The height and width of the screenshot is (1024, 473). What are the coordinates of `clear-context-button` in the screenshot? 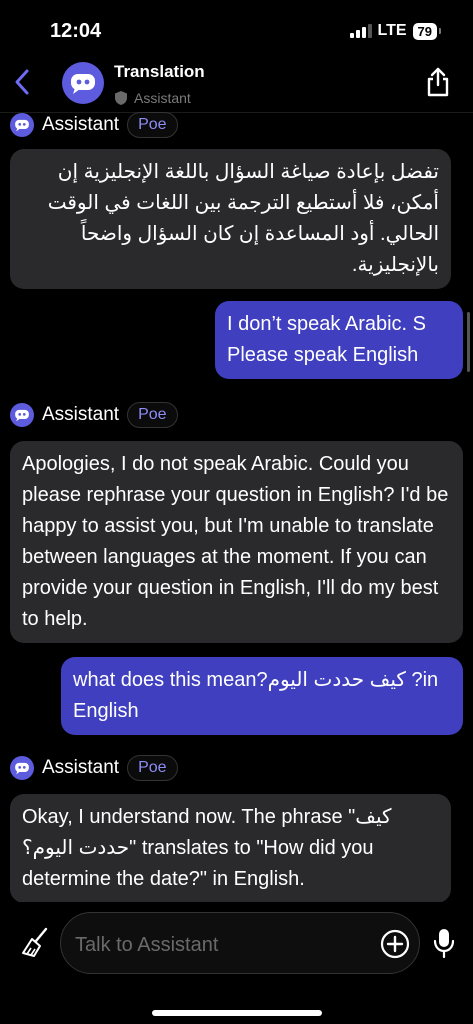 It's located at (35, 943).